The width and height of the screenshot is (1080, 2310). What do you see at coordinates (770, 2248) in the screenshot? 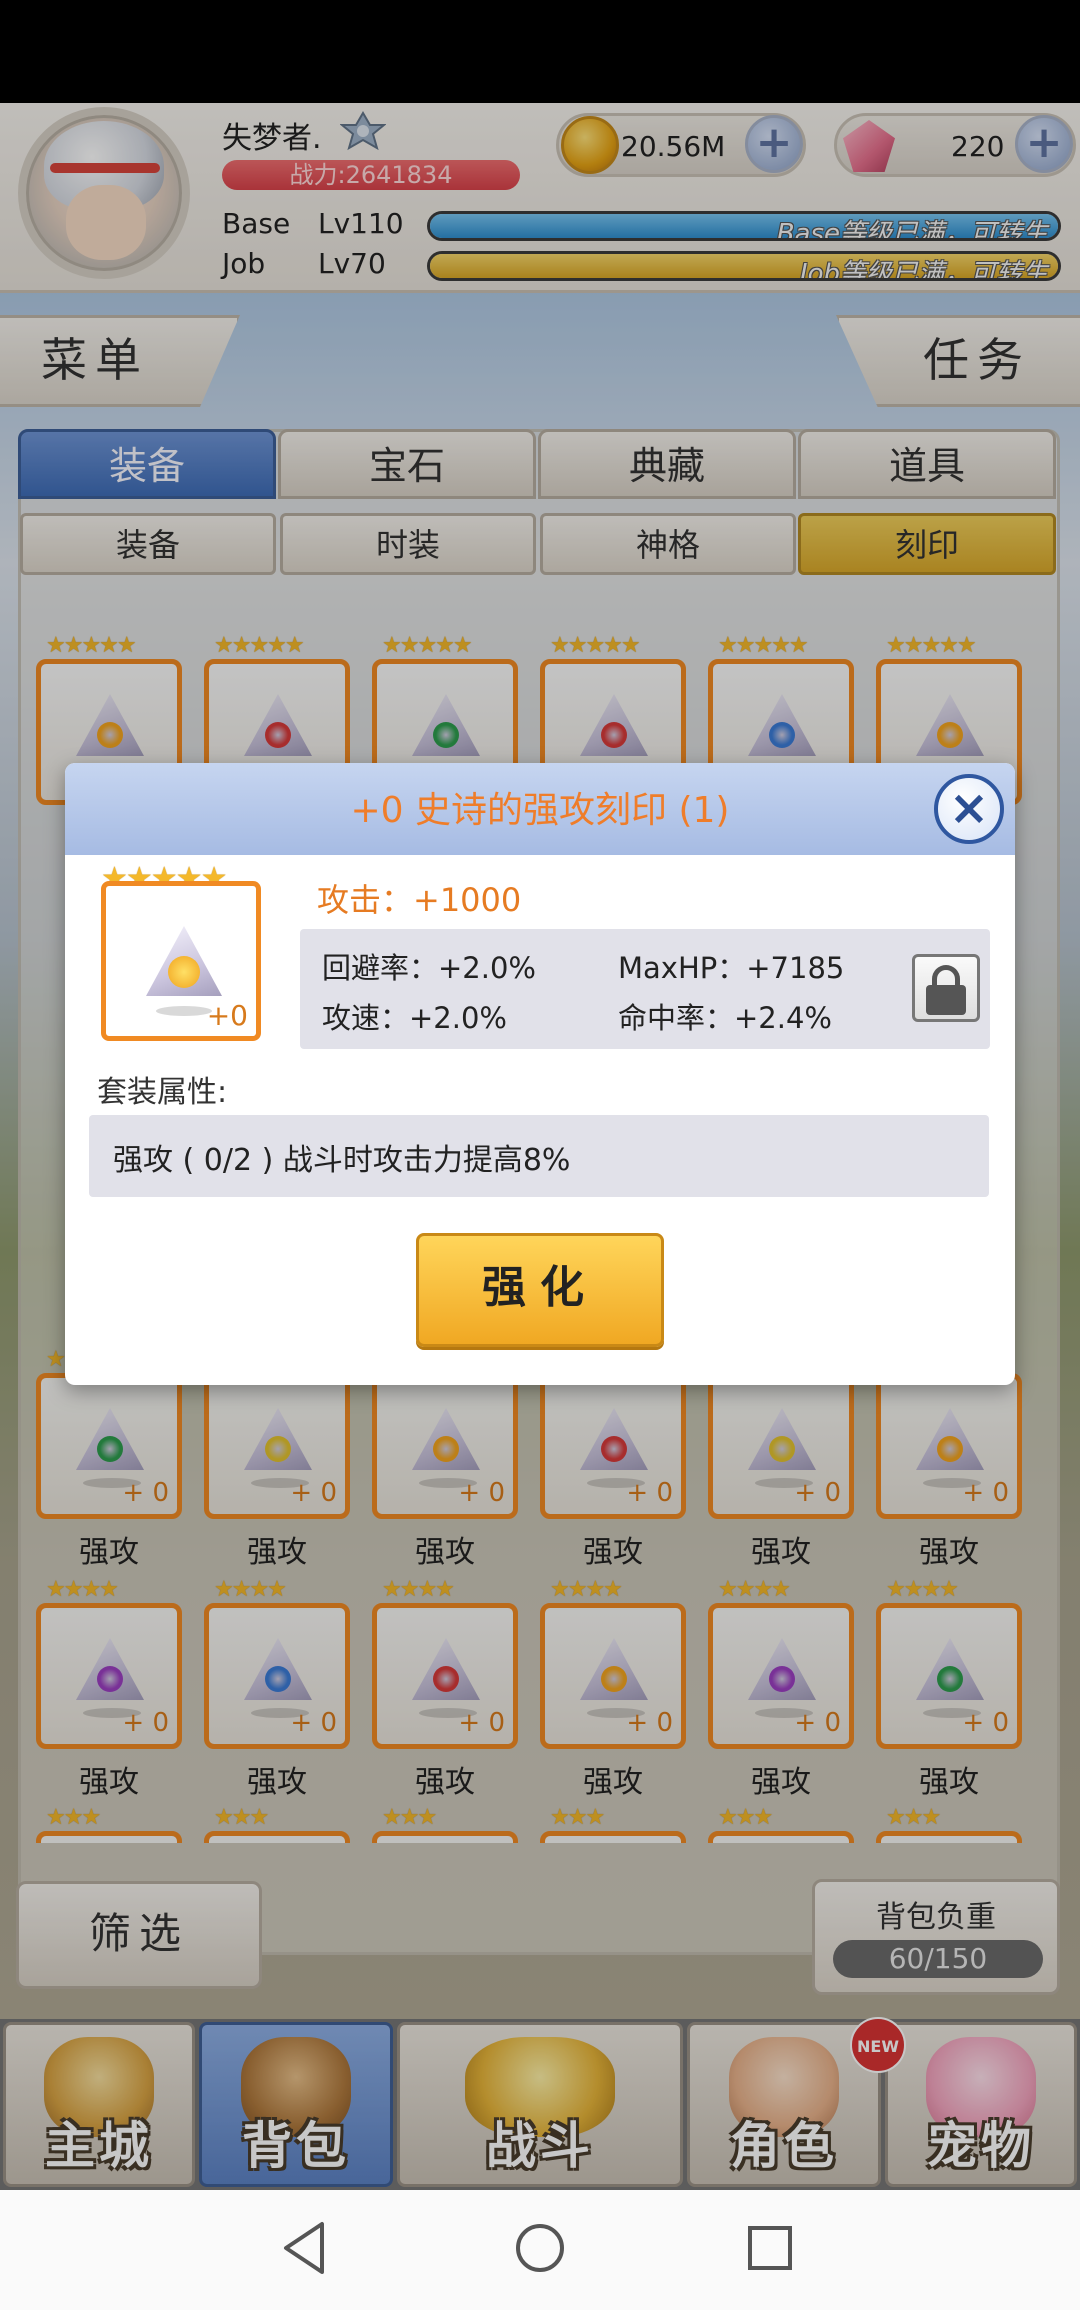
I see `recents-icon` at bounding box center [770, 2248].